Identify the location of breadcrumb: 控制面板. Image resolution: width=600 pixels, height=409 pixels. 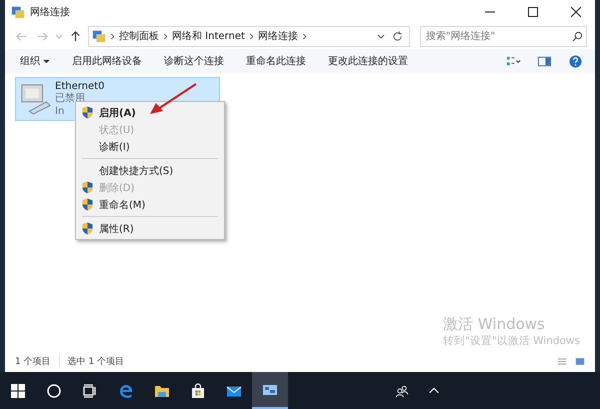
(139, 36).